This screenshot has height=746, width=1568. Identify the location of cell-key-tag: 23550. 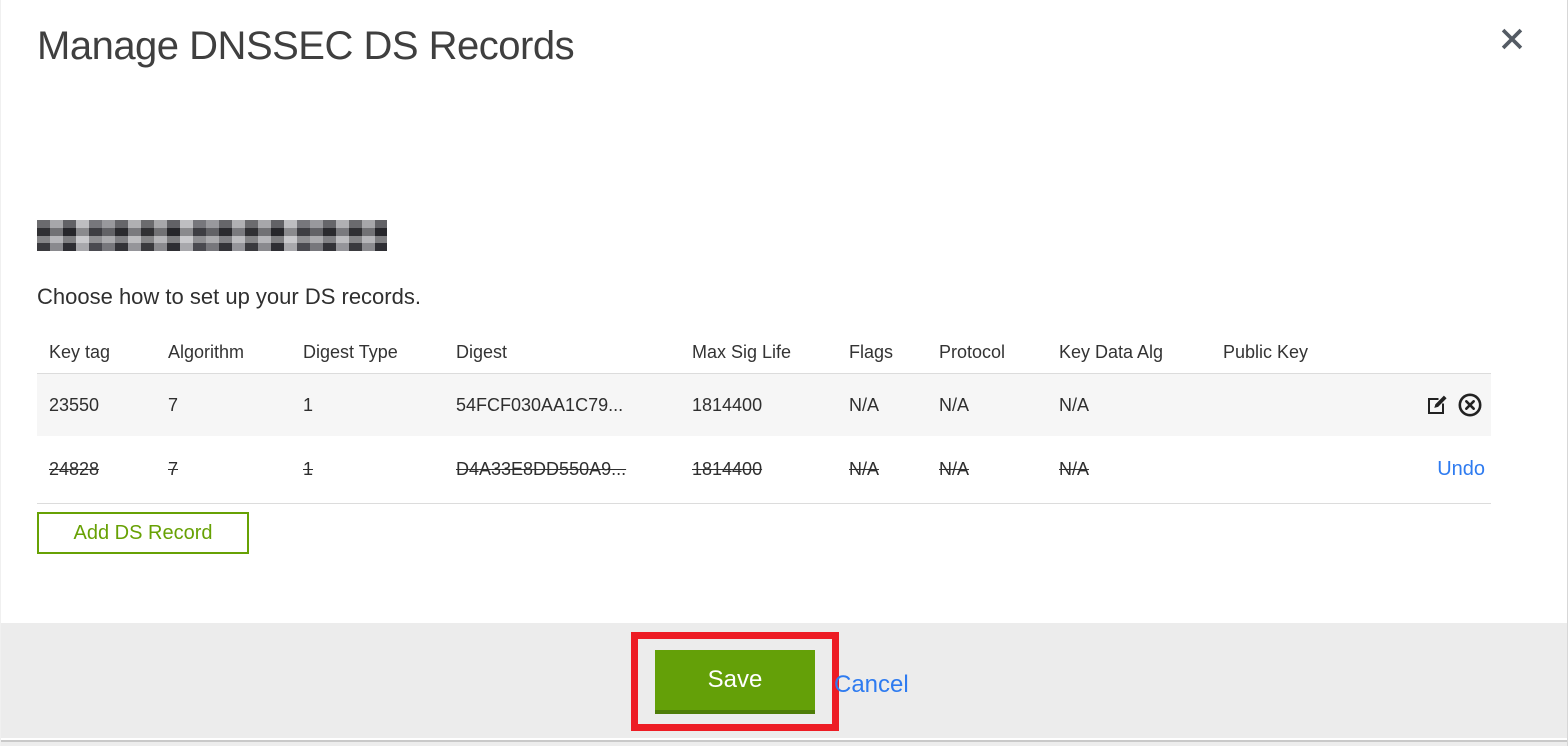
(74, 404).